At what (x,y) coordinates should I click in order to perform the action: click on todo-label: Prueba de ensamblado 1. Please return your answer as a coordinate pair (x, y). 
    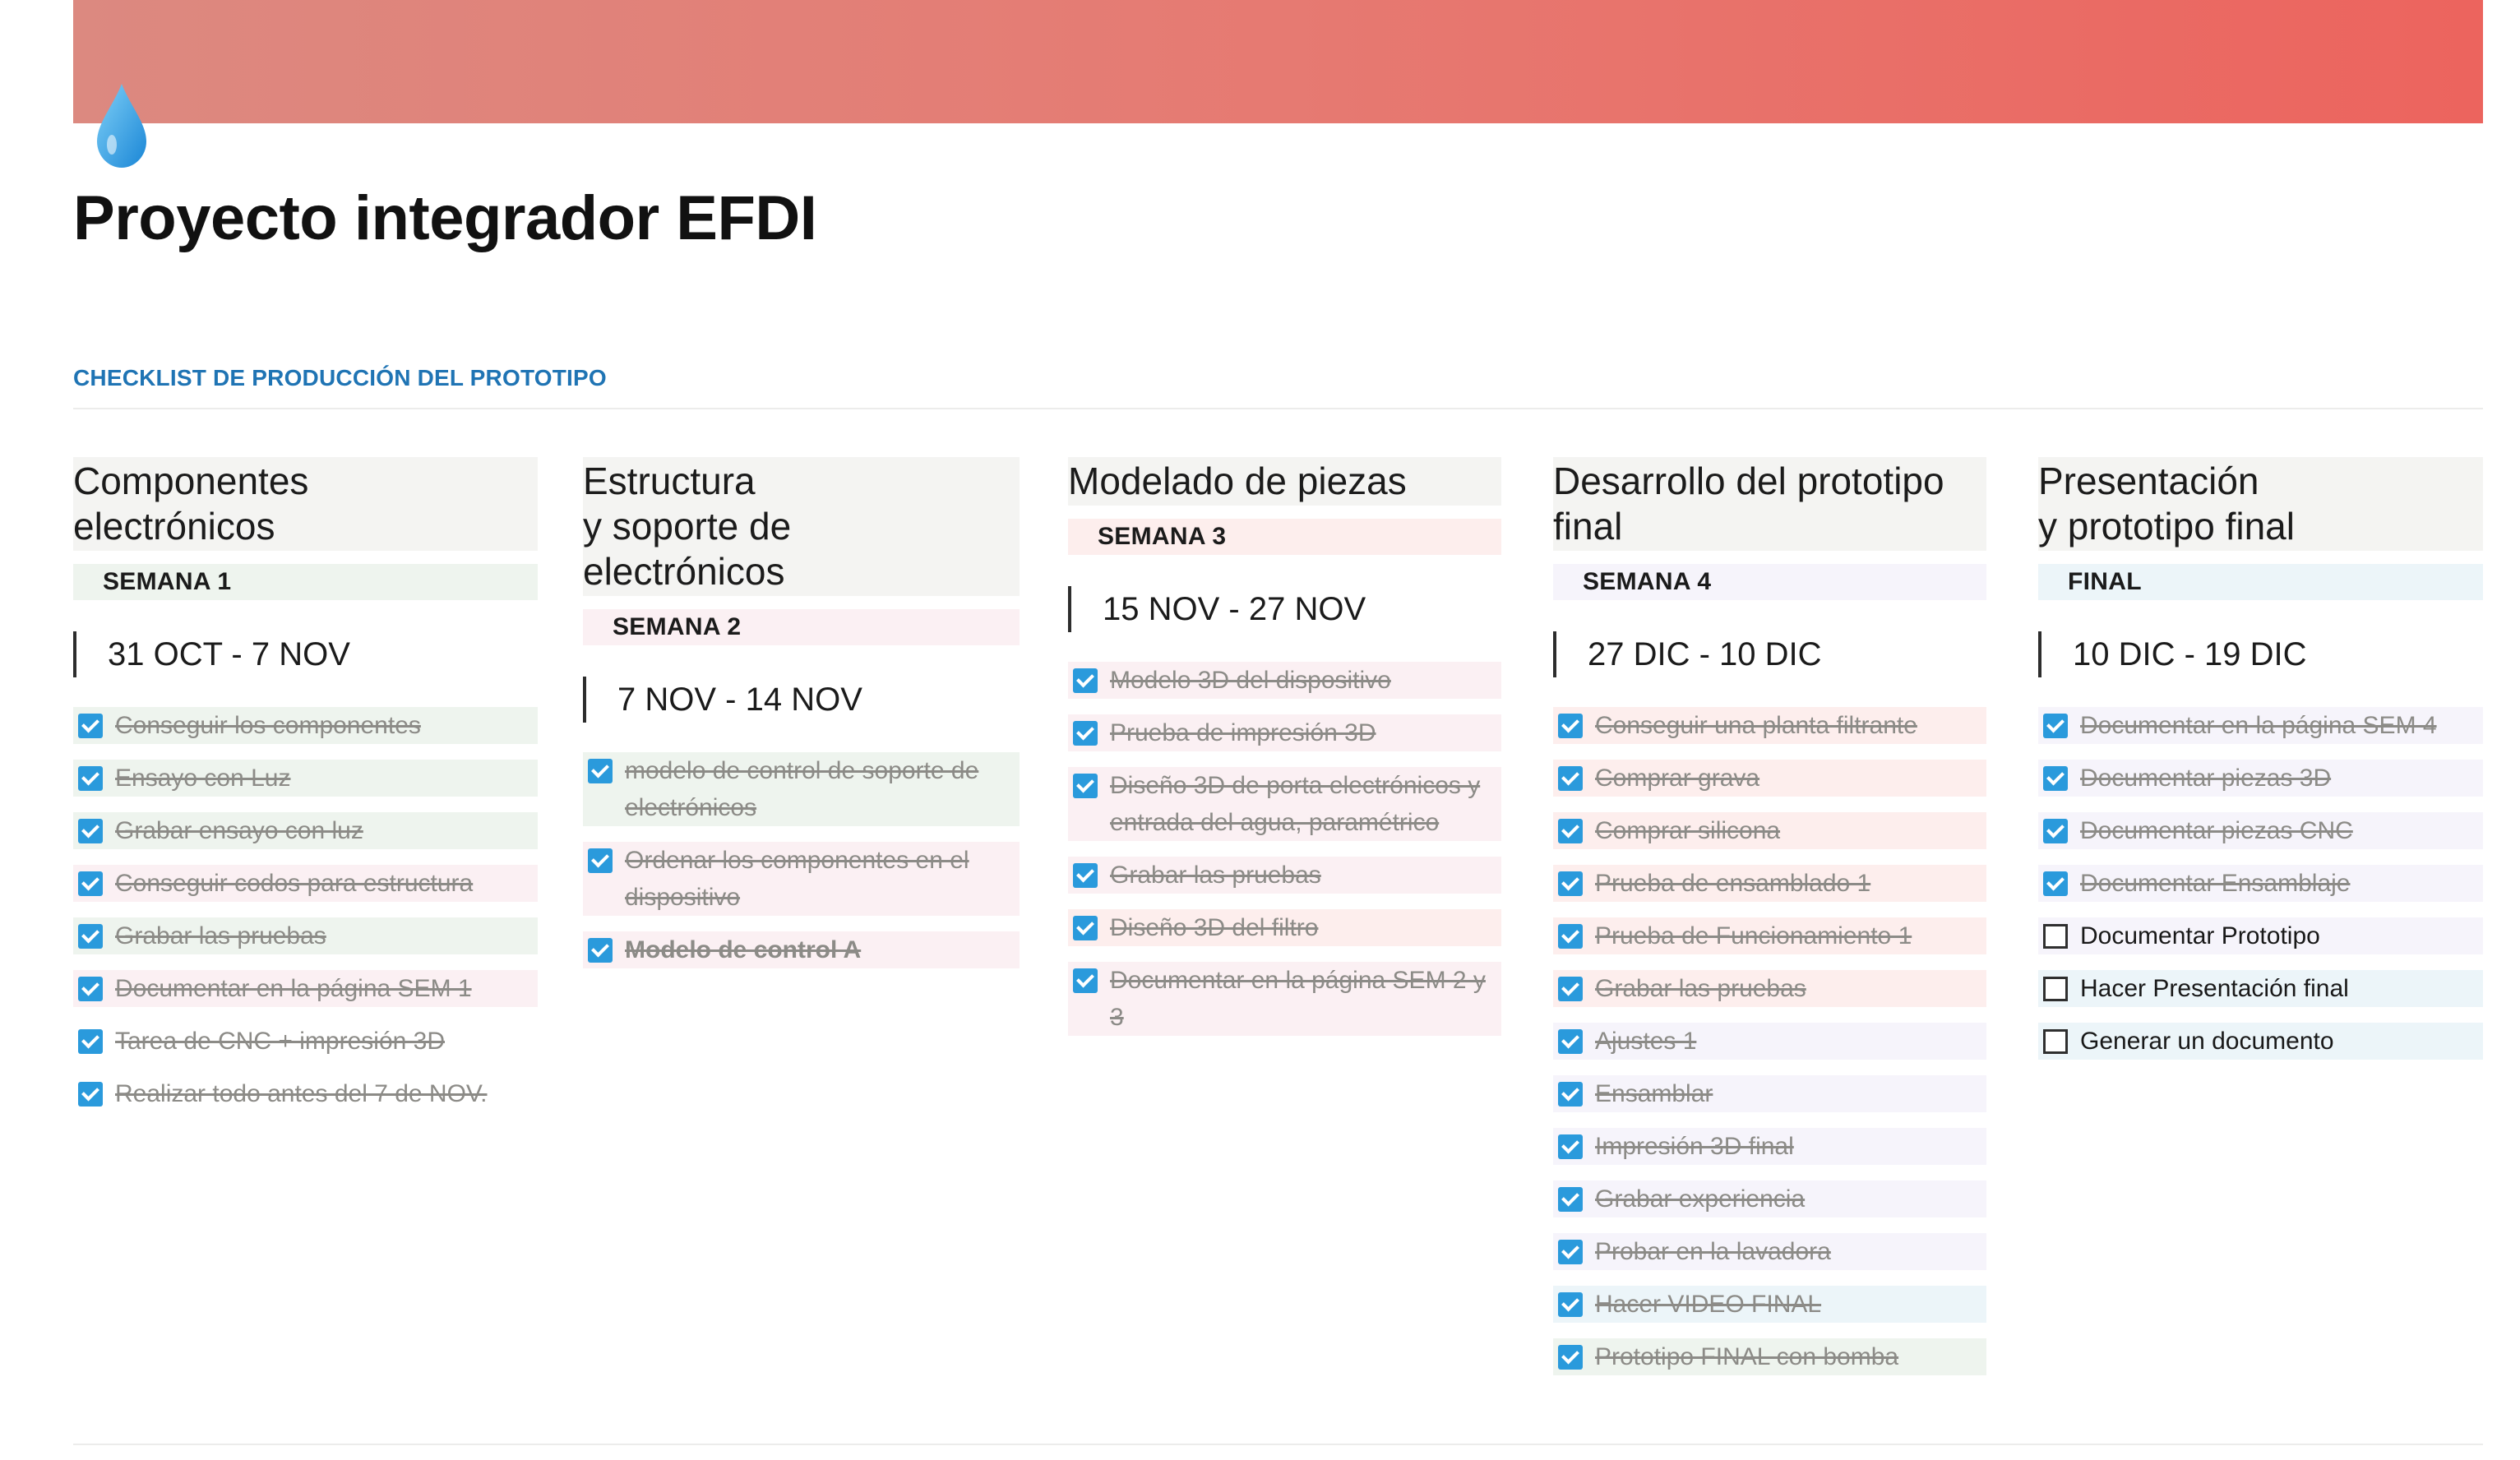
    Looking at the image, I should click on (1789, 884).